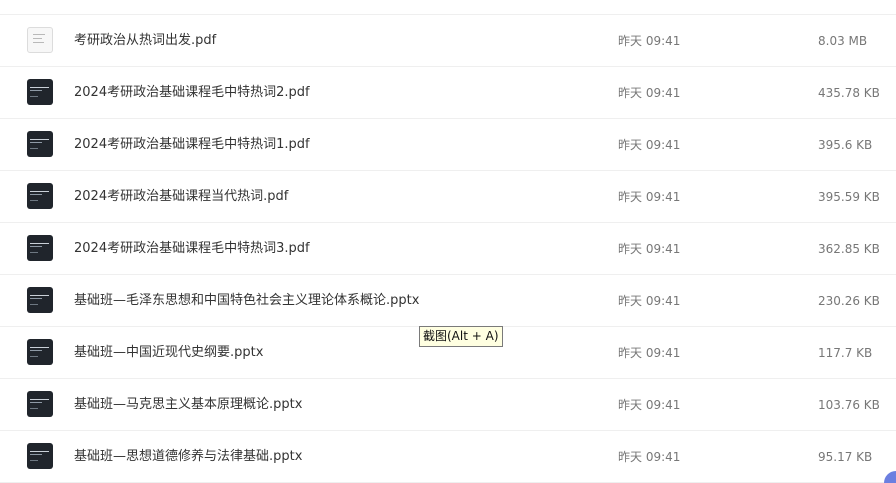 This screenshot has height=483, width=896. Describe the element at coordinates (145, 41) in the screenshot. I see `file-name: 考研政治从热词出发.pdf` at that location.